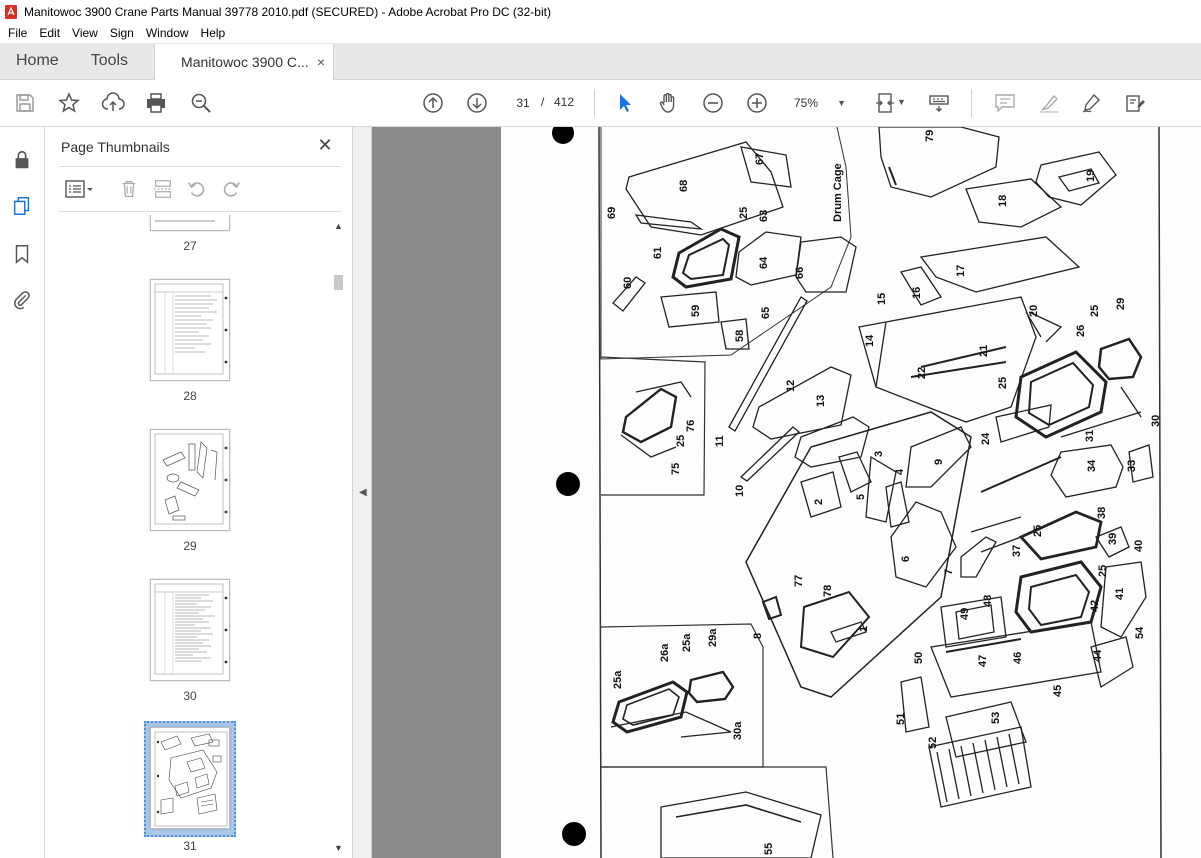 The height and width of the screenshot is (858, 1201). I want to click on attachment-paperclip-icon, so click(22, 300).